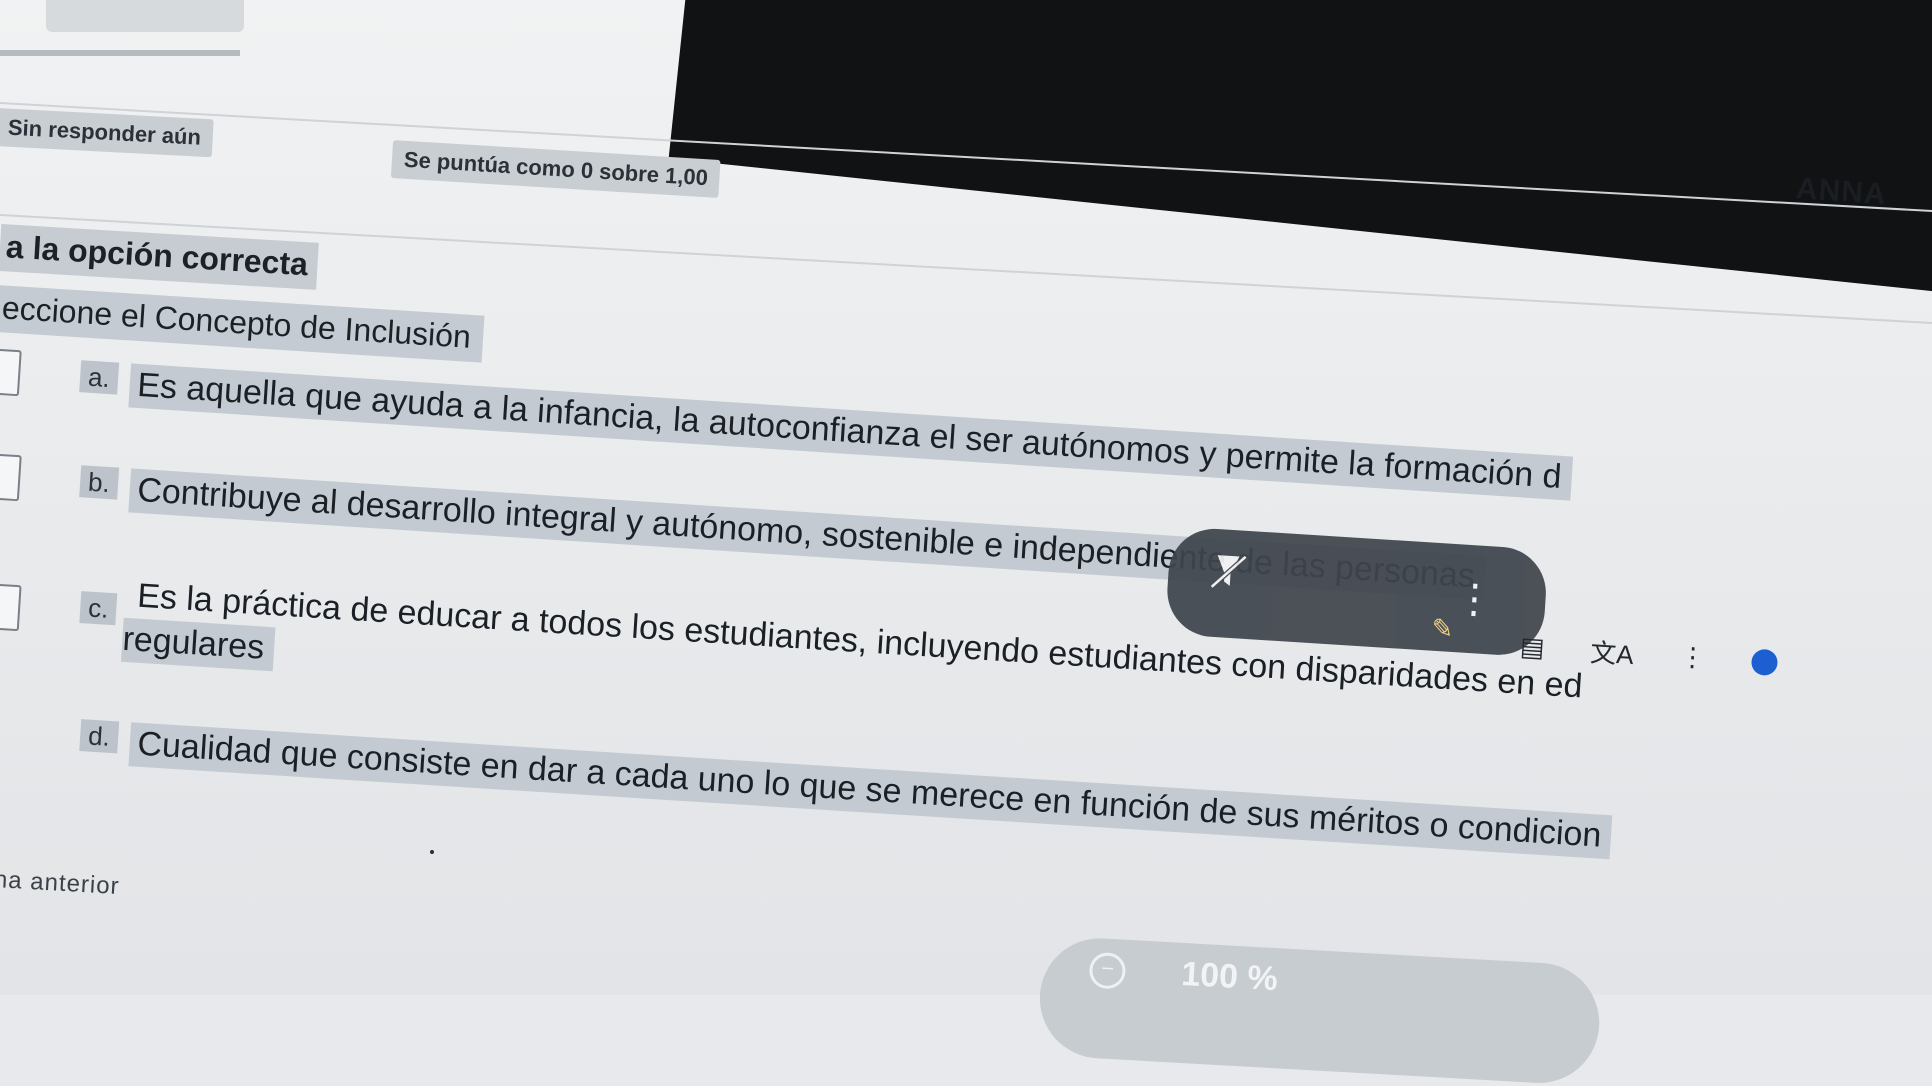 The image size is (1932, 1086). What do you see at coordinates (145, 16) in the screenshot?
I see `top-tab` at bounding box center [145, 16].